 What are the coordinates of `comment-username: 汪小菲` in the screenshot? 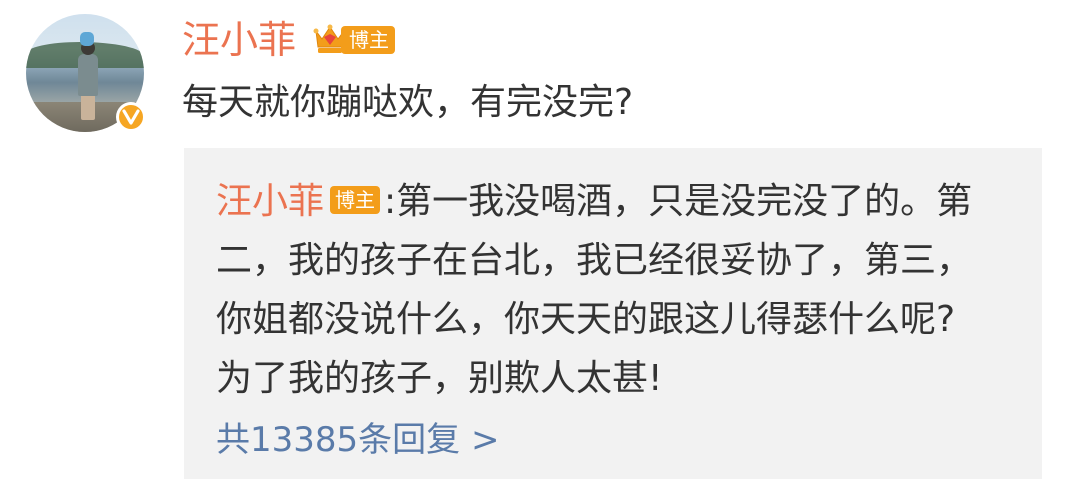 It's located at (239, 40).